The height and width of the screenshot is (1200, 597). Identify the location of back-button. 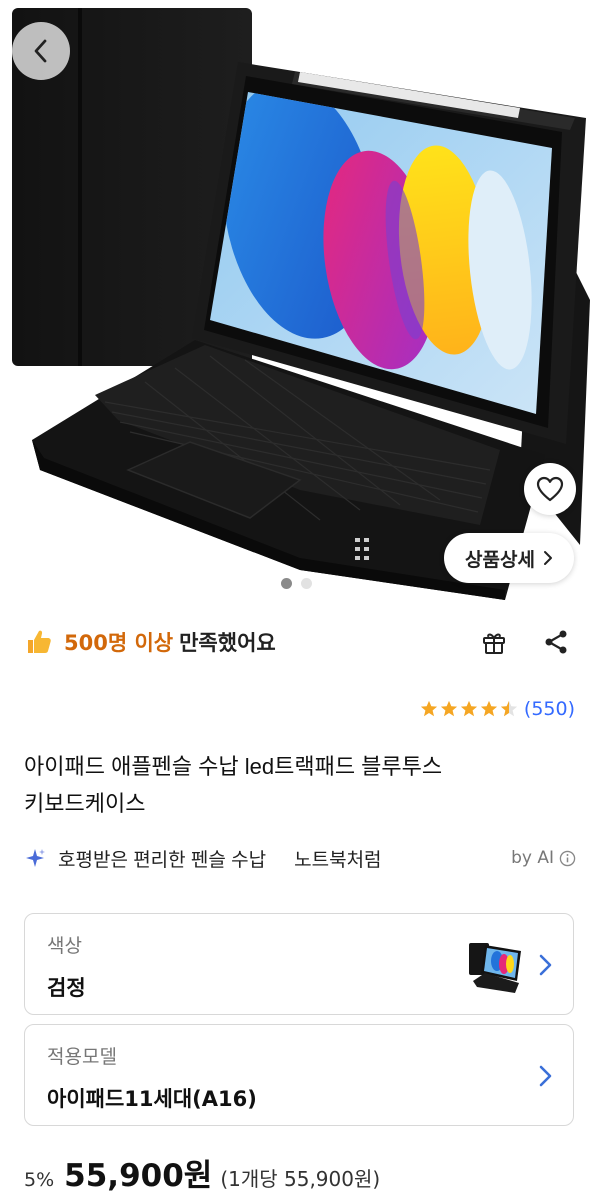
(41, 51).